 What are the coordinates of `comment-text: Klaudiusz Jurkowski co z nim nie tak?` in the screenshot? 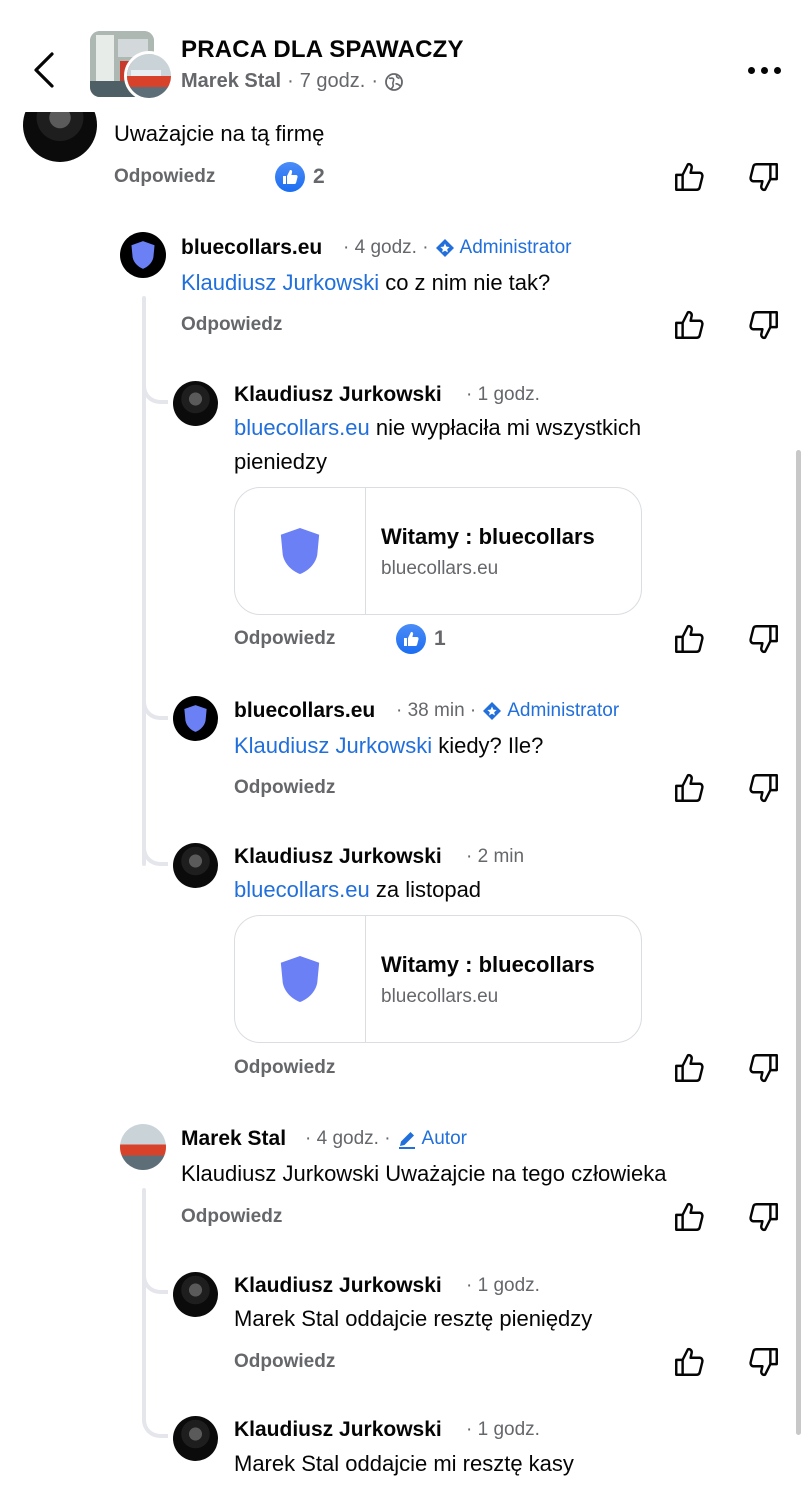 It's located at (366, 282).